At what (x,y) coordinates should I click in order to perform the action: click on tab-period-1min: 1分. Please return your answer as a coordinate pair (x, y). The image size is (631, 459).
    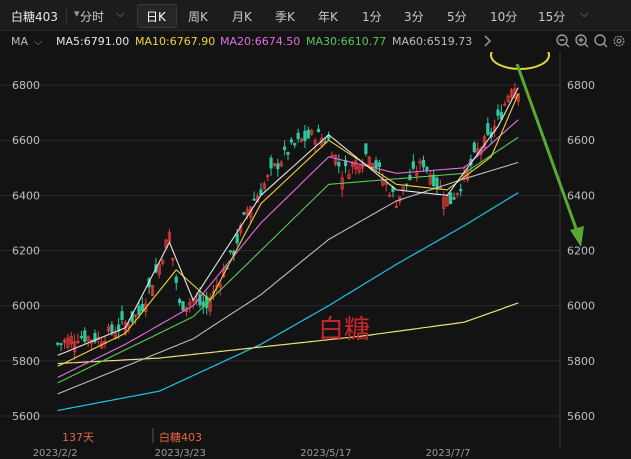
    Looking at the image, I should click on (372, 16).